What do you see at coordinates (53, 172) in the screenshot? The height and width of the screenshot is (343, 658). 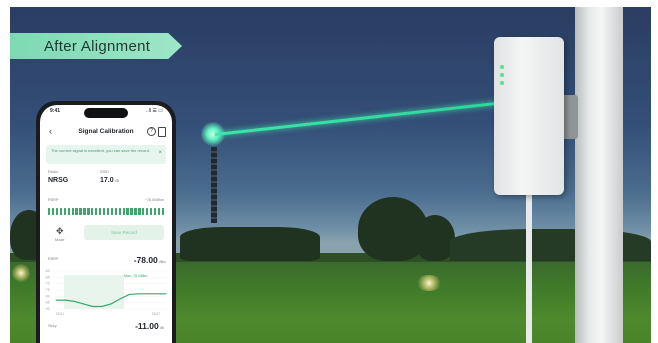 I see `radio-label: Radio` at bounding box center [53, 172].